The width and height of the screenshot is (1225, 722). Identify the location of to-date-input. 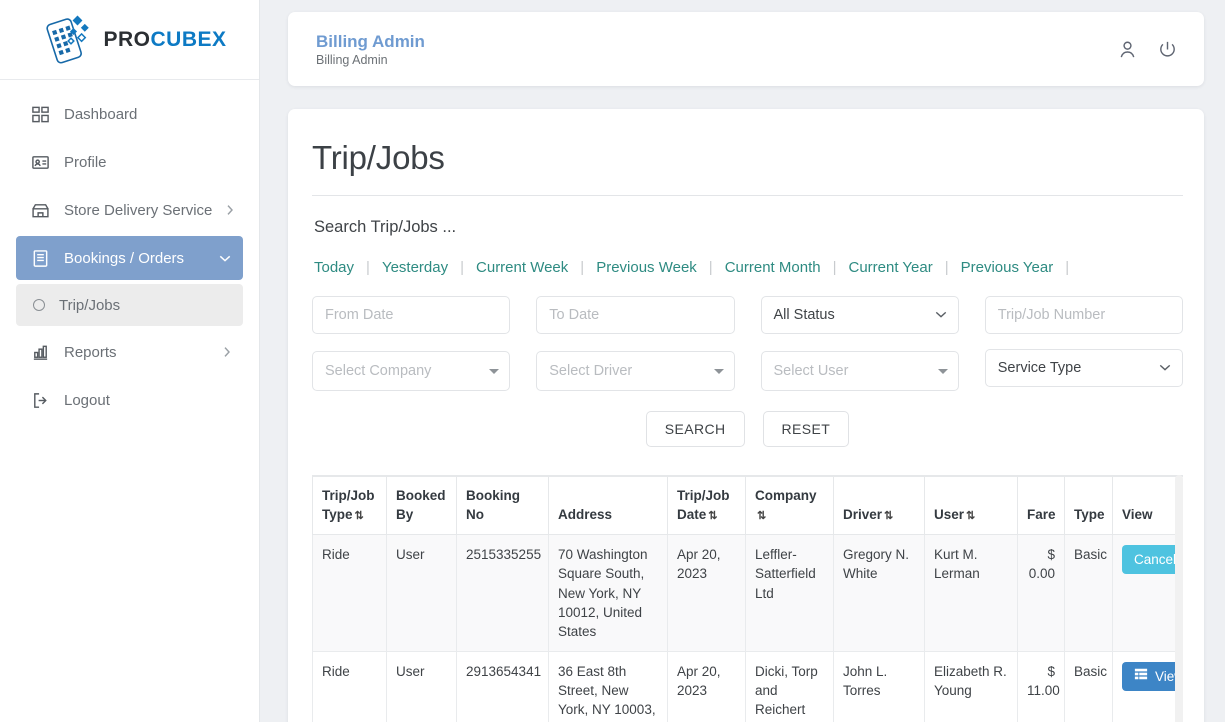
(635, 315).